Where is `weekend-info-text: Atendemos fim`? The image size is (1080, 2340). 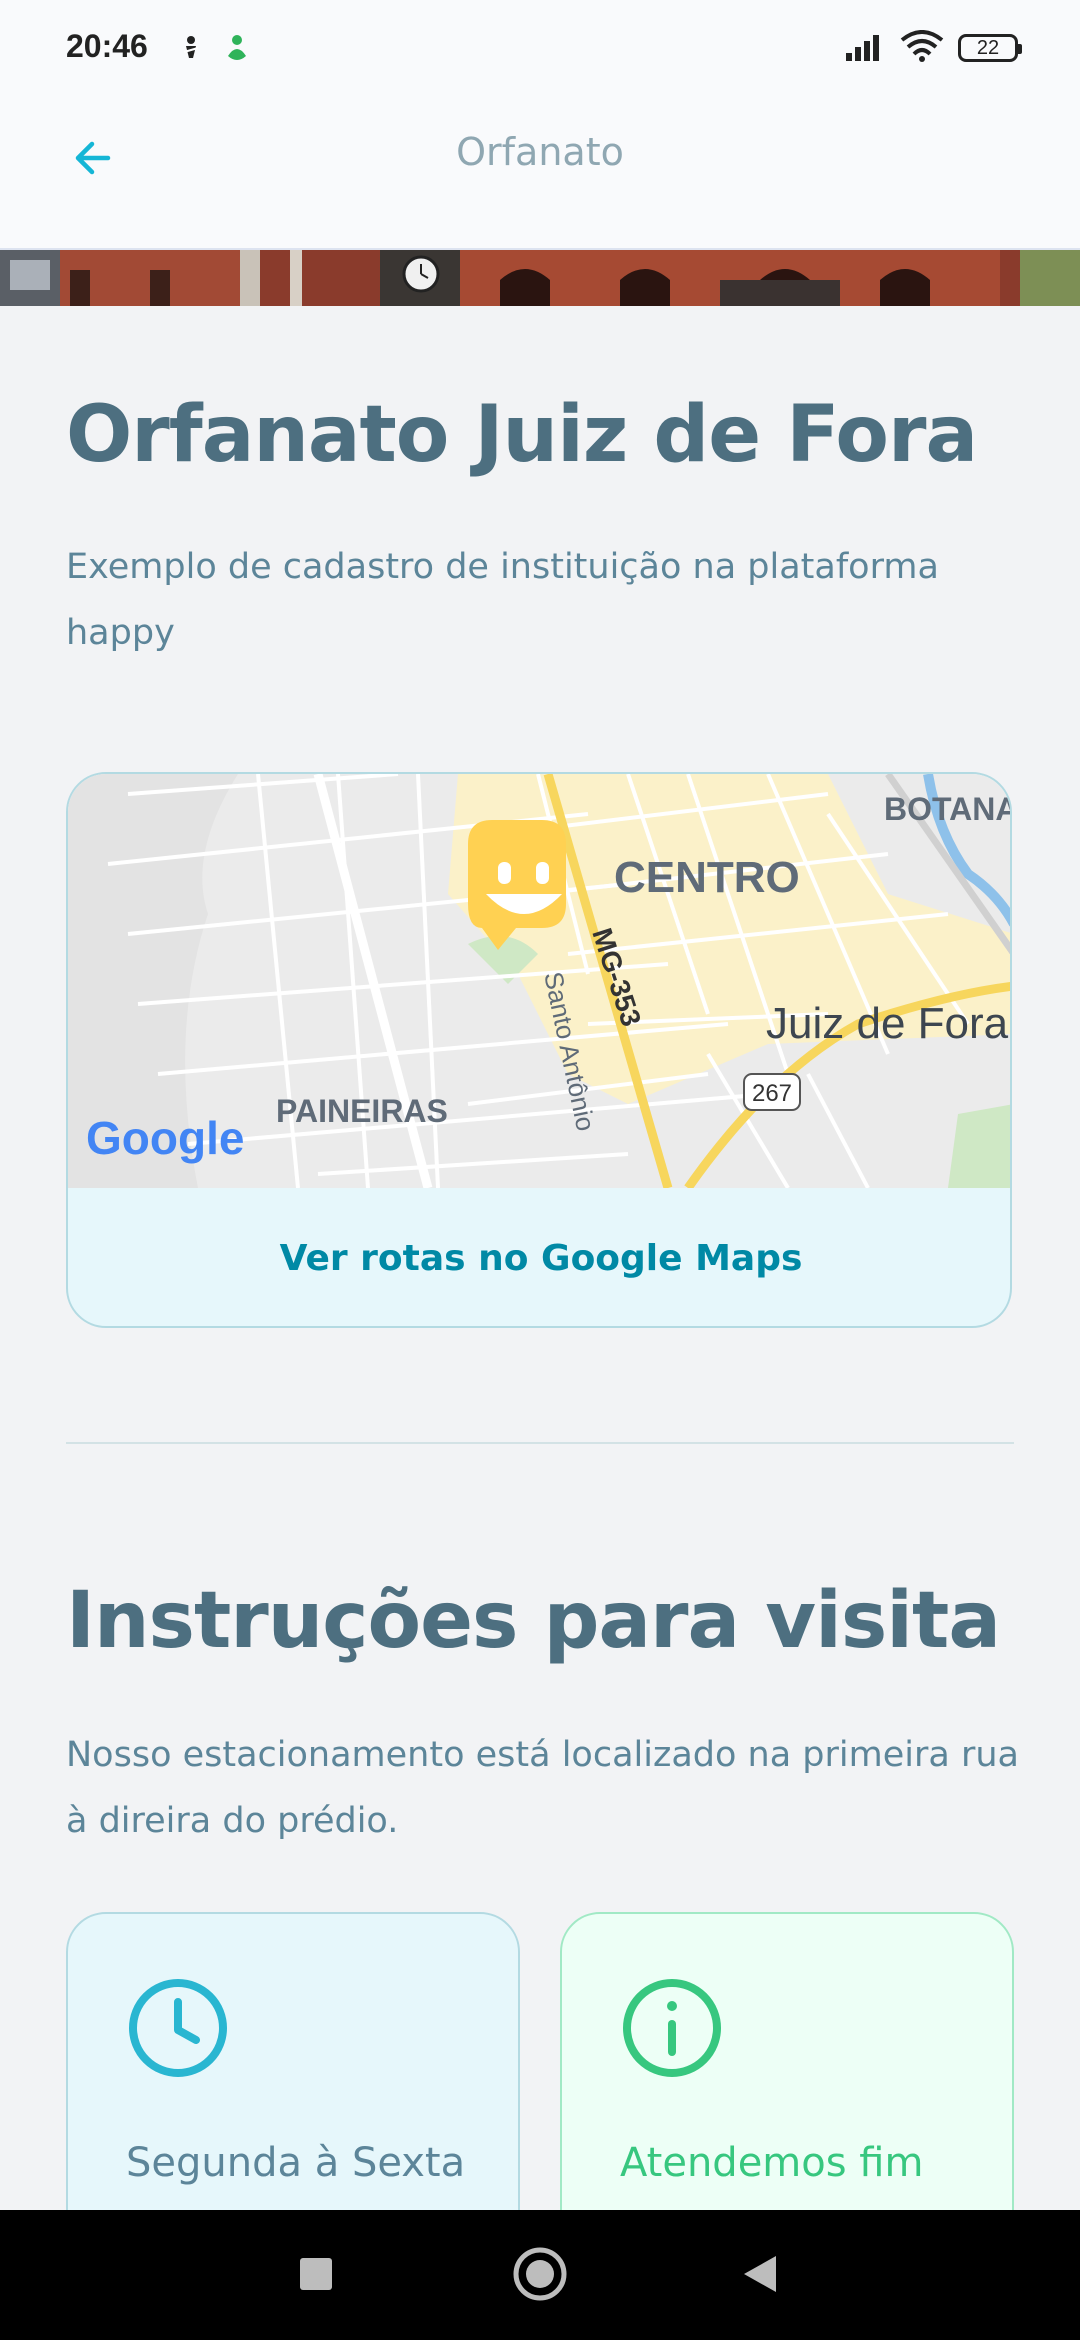
weekend-info-text: Atendemos fim is located at coordinates (772, 2163).